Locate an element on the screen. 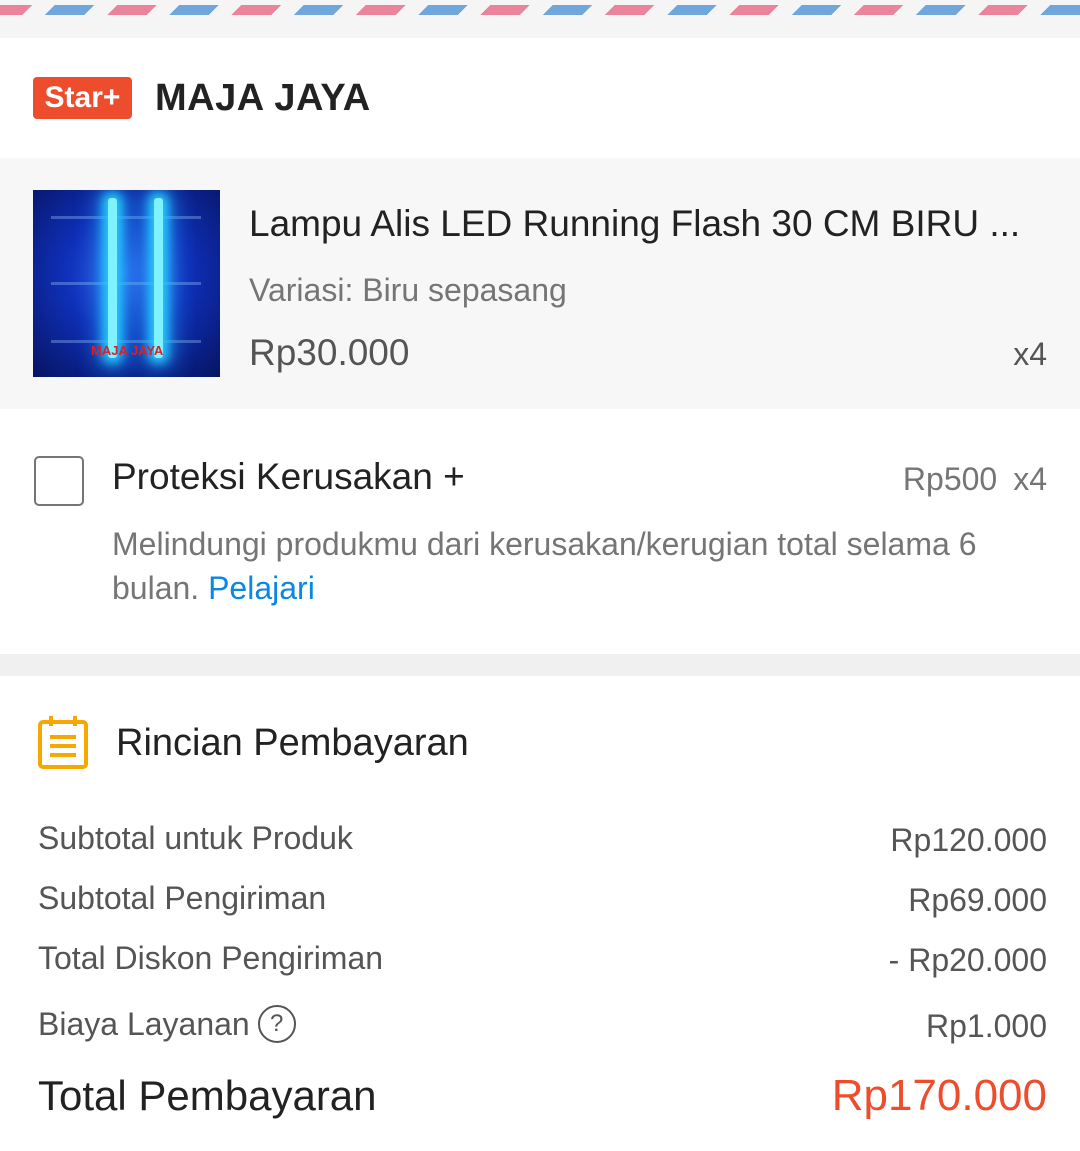 Image resolution: width=1080 pixels, height=1151 pixels. payment-details-title: Rincian Pembayaran is located at coordinates (292, 743).